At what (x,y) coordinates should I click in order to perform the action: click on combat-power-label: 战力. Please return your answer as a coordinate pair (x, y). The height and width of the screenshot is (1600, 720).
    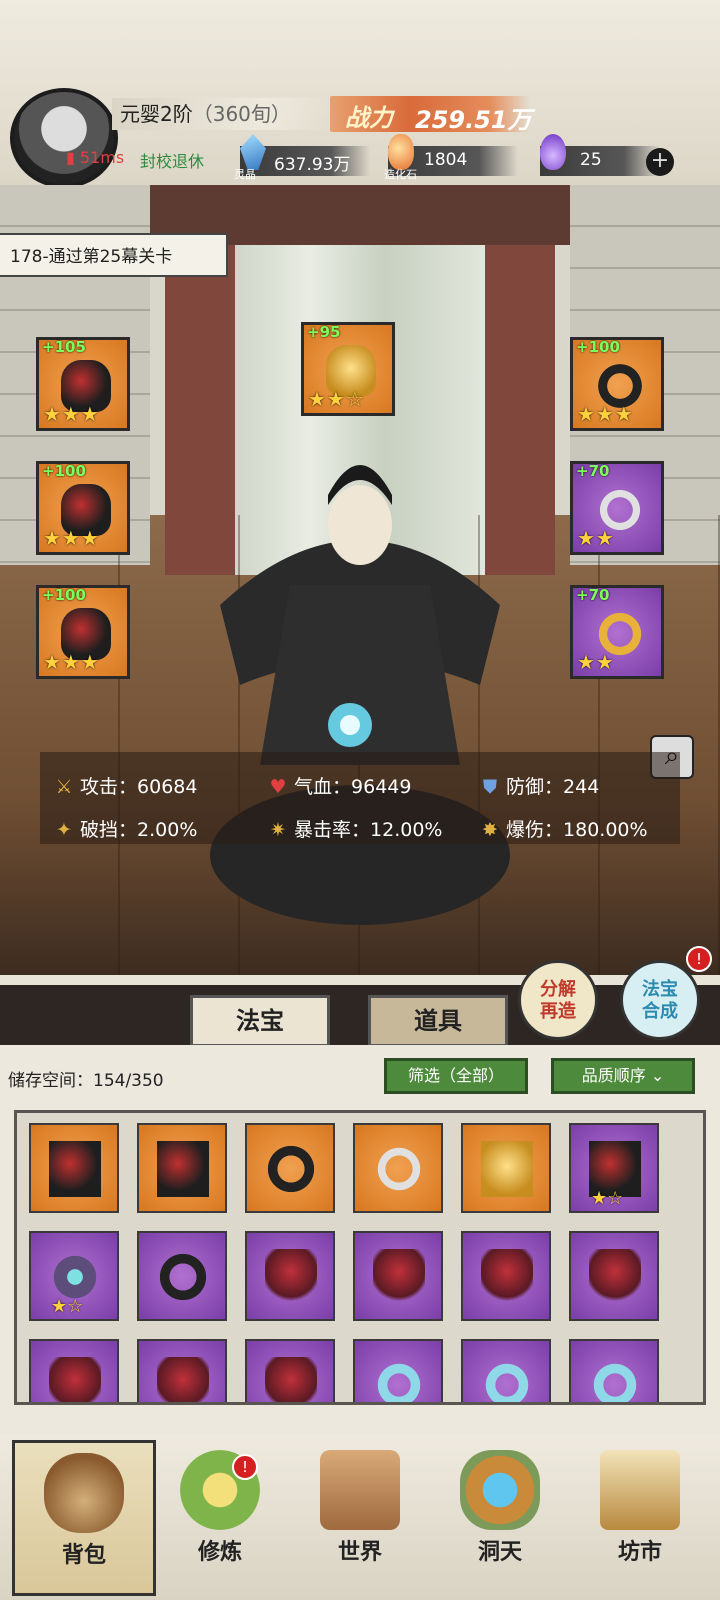
    Looking at the image, I should click on (369, 117).